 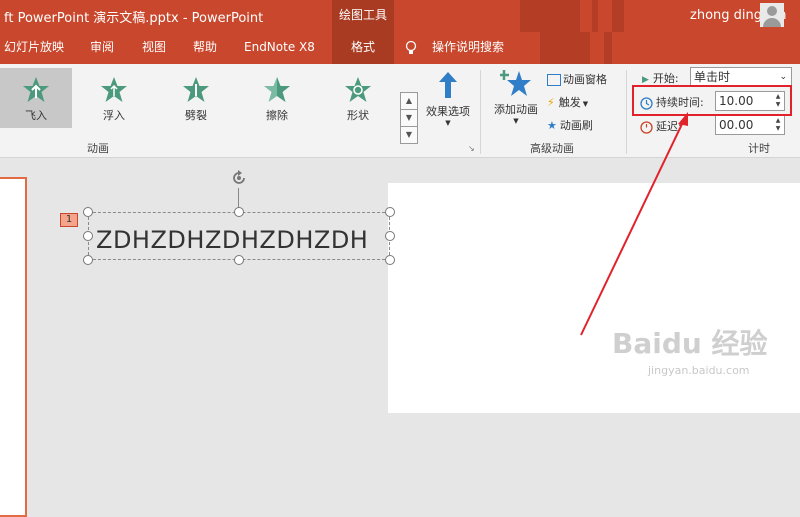 I want to click on baidu-watermark-url: jingyan.baidu.com, so click(x=699, y=370).